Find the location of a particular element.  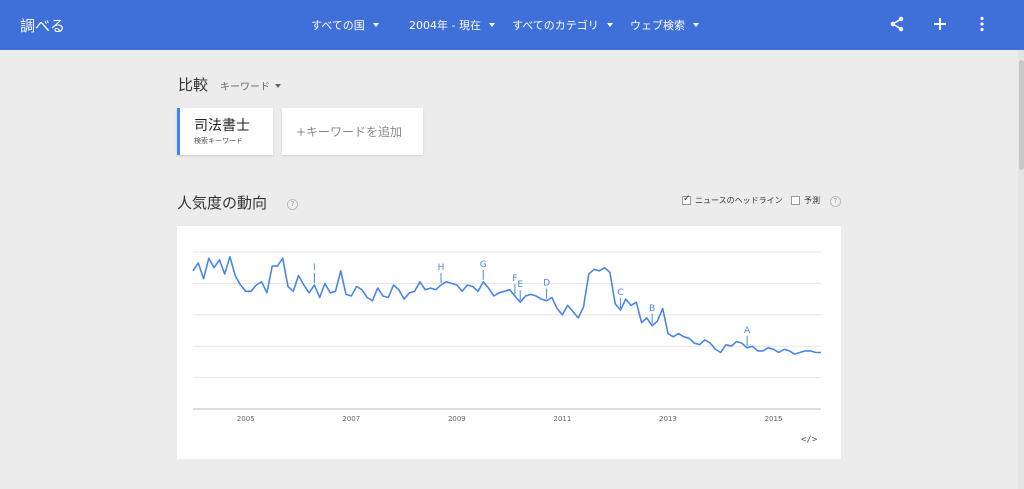

chart-x-tick-label: 2011 is located at coordinates (562, 419).